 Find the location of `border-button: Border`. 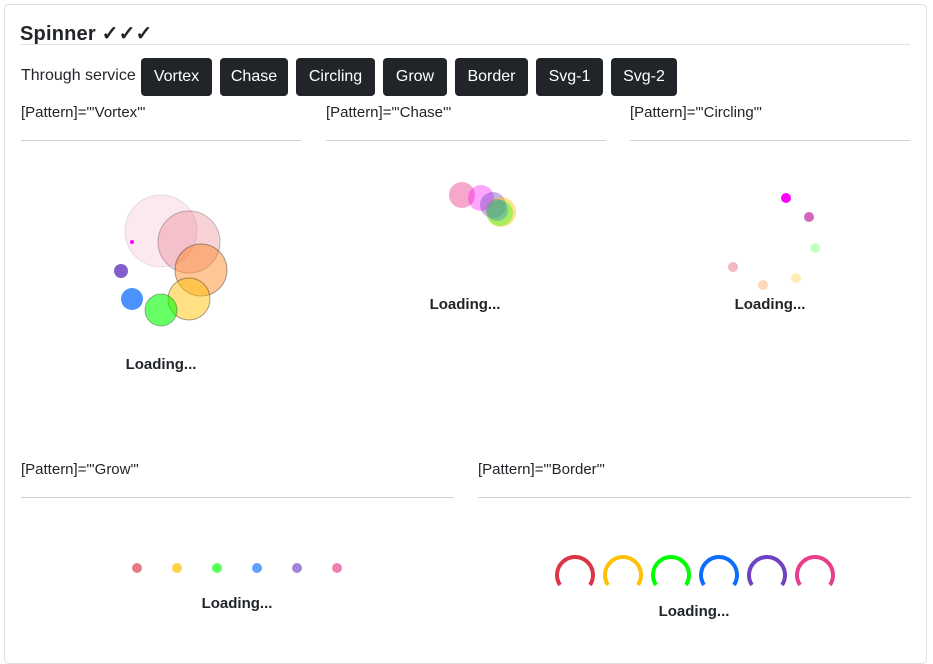

border-button: Border is located at coordinates (491, 77).